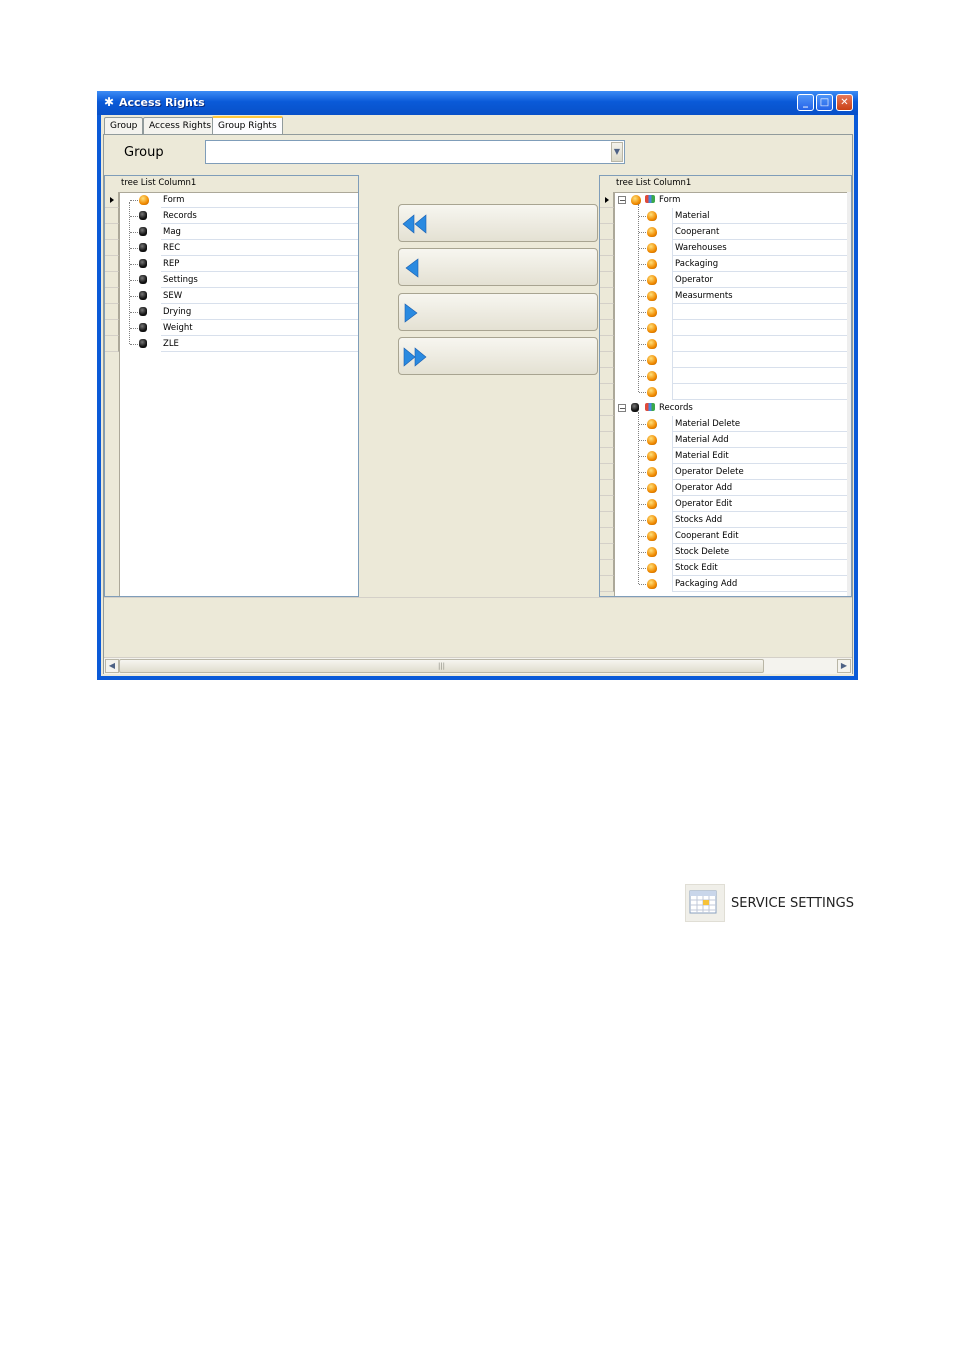 The width and height of the screenshot is (954, 1355). Describe the element at coordinates (231, 344) in the screenshot. I see `tree-row: ZLE` at that location.